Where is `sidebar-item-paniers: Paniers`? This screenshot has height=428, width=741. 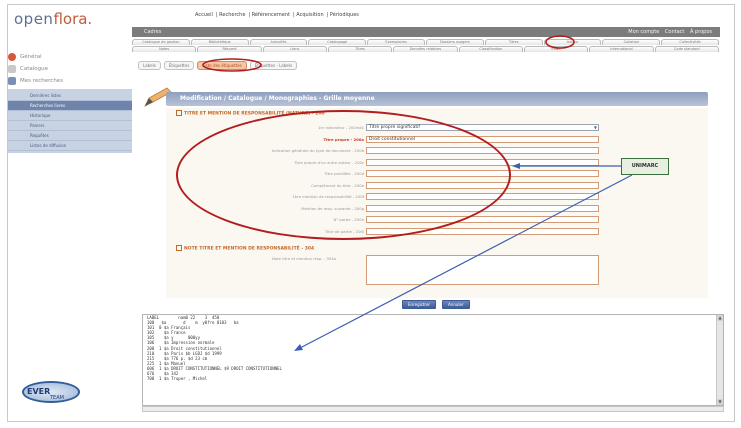 sidebar-item-paniers: Paniers is located at coordinates (70, 126).